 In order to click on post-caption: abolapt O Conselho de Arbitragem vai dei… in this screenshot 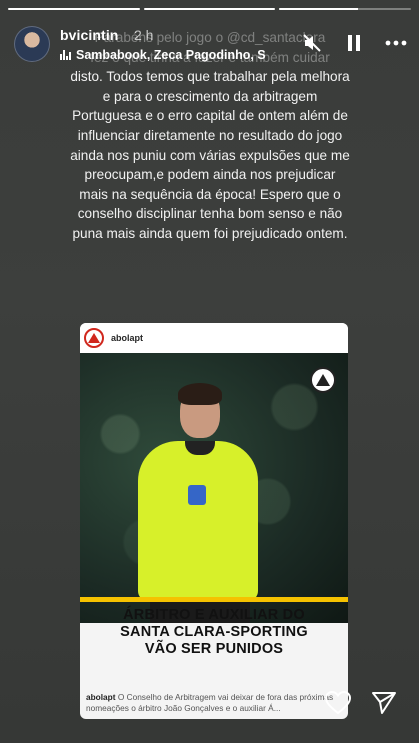, I will do `click(214, 704)`.